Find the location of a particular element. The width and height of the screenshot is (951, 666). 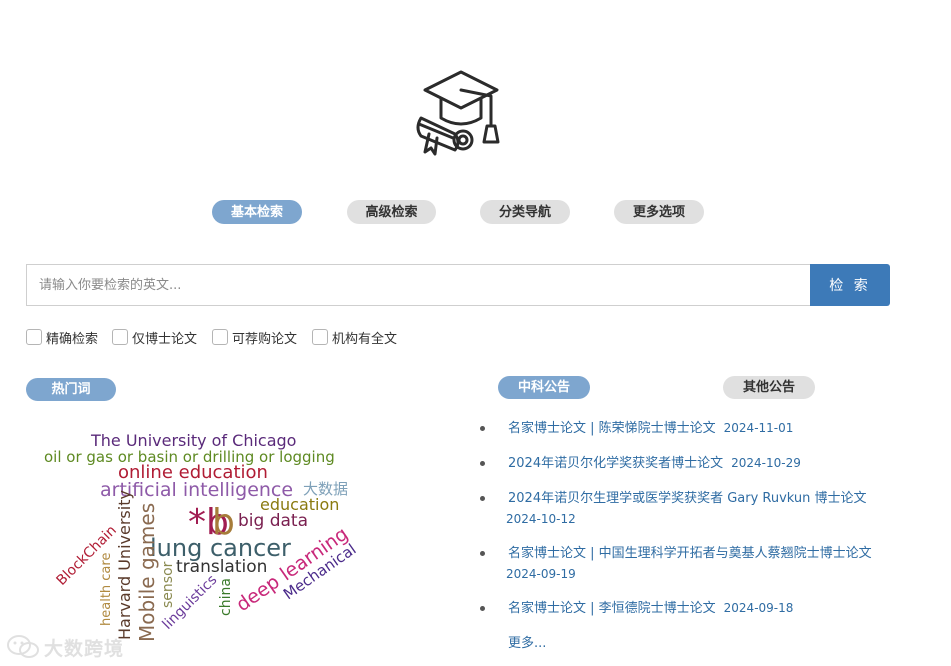

wechat-icon is located at coordinates (23, 646).